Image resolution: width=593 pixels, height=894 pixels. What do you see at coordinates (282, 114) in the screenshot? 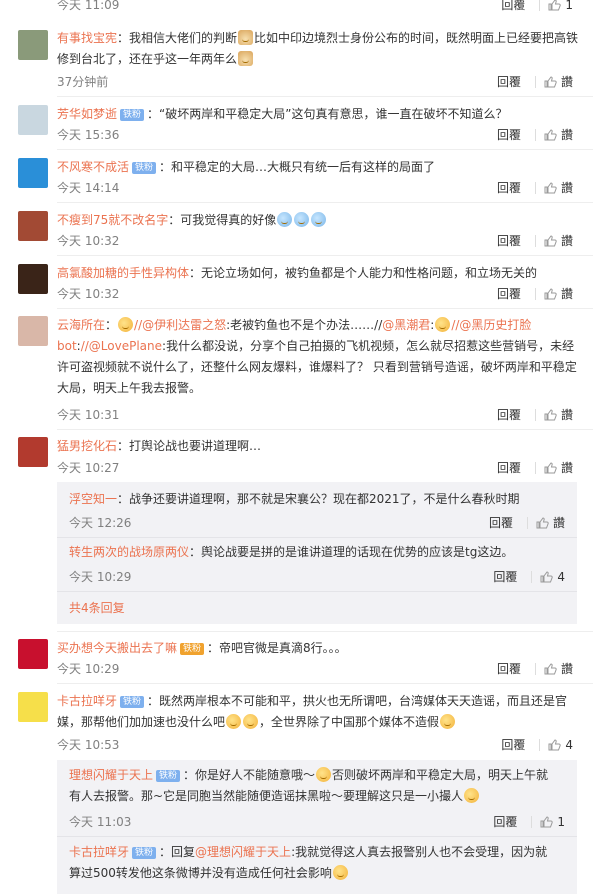
I see `comment-text: 芳华如梦逝 铁粉 ：“破坏两岸和平稳定大局”这句真有意思，谁一直在破坏不知道么？` at bounding box center [282, 114].